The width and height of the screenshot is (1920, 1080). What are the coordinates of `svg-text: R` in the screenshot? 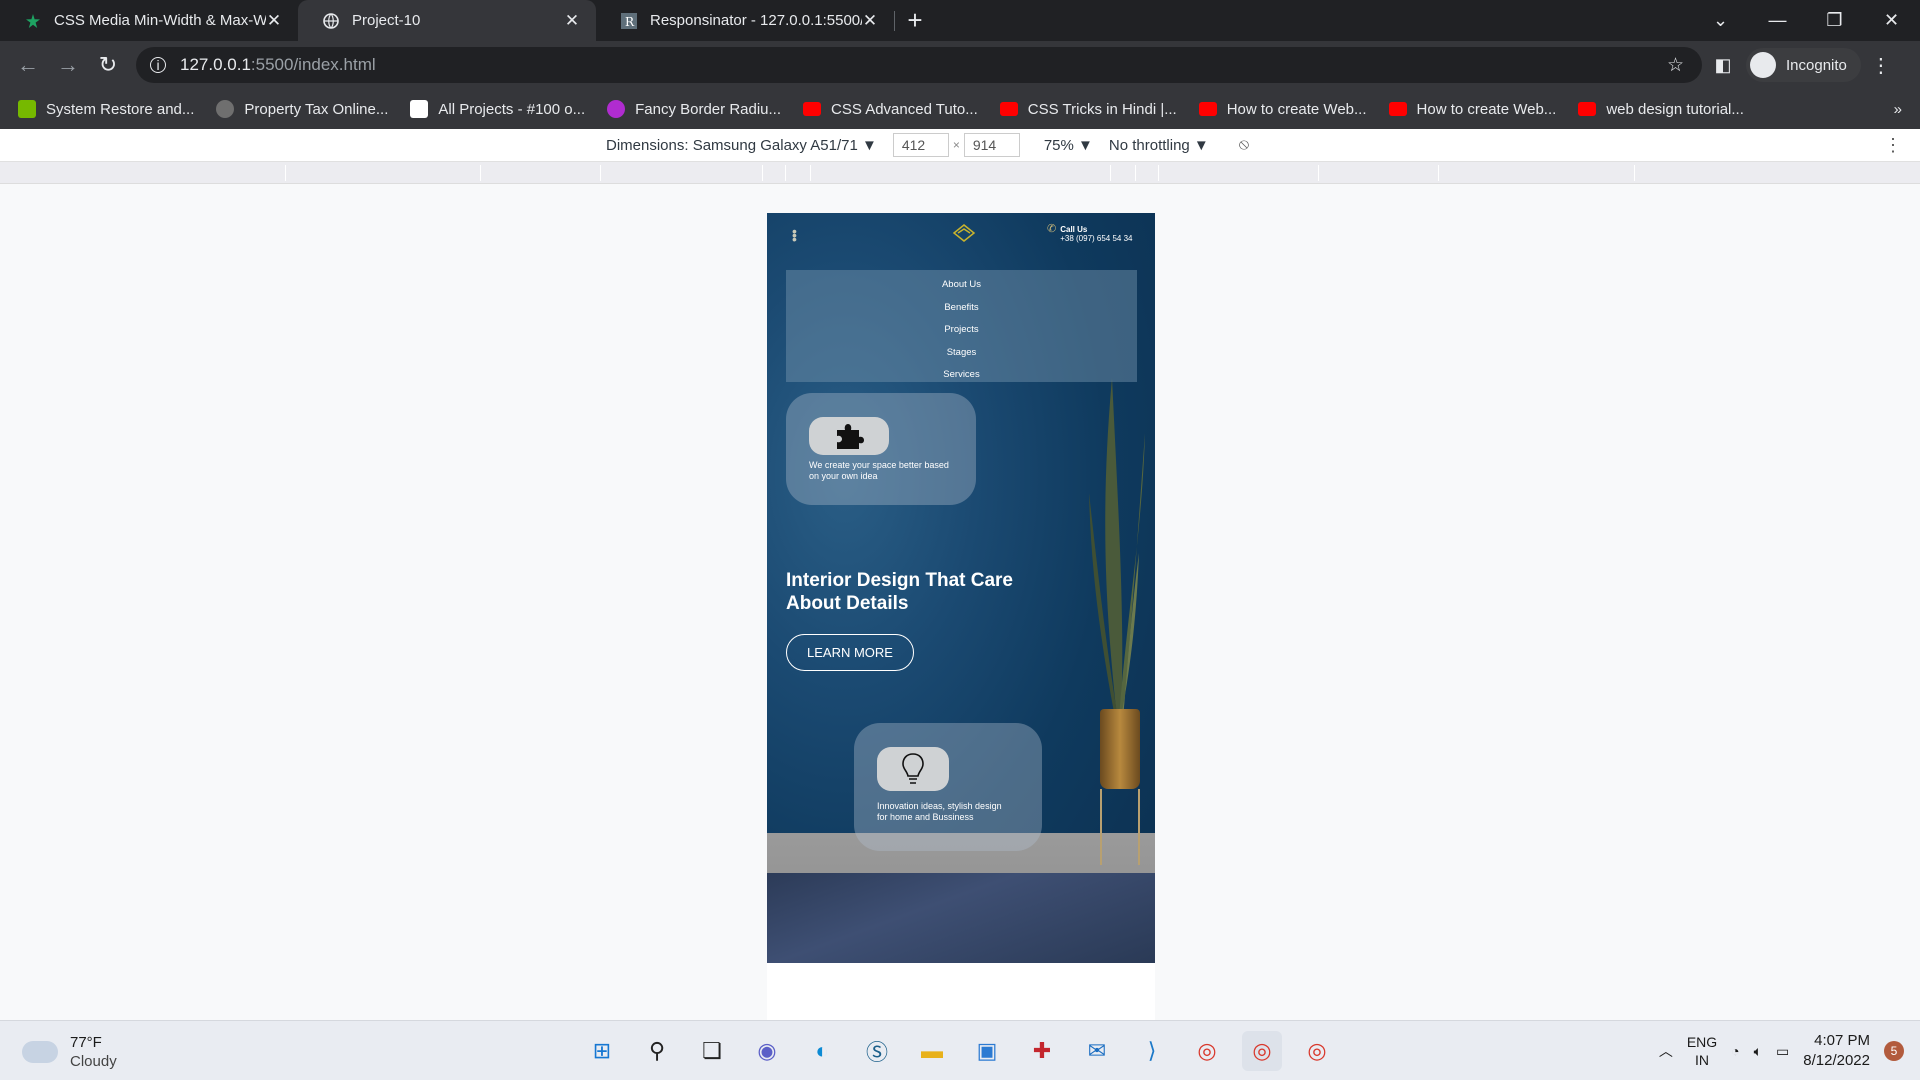 It's located at (630, 22).